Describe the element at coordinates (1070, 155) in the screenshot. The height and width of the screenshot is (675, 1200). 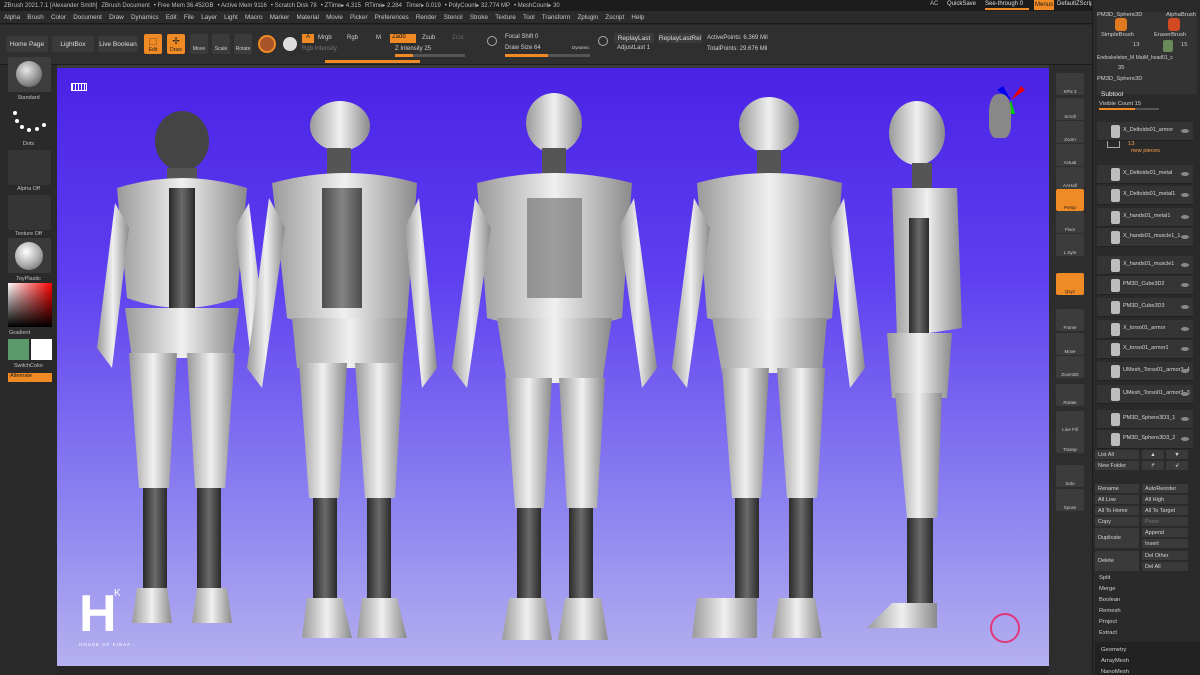
I see `tray-actual-button: Actual` at that location.